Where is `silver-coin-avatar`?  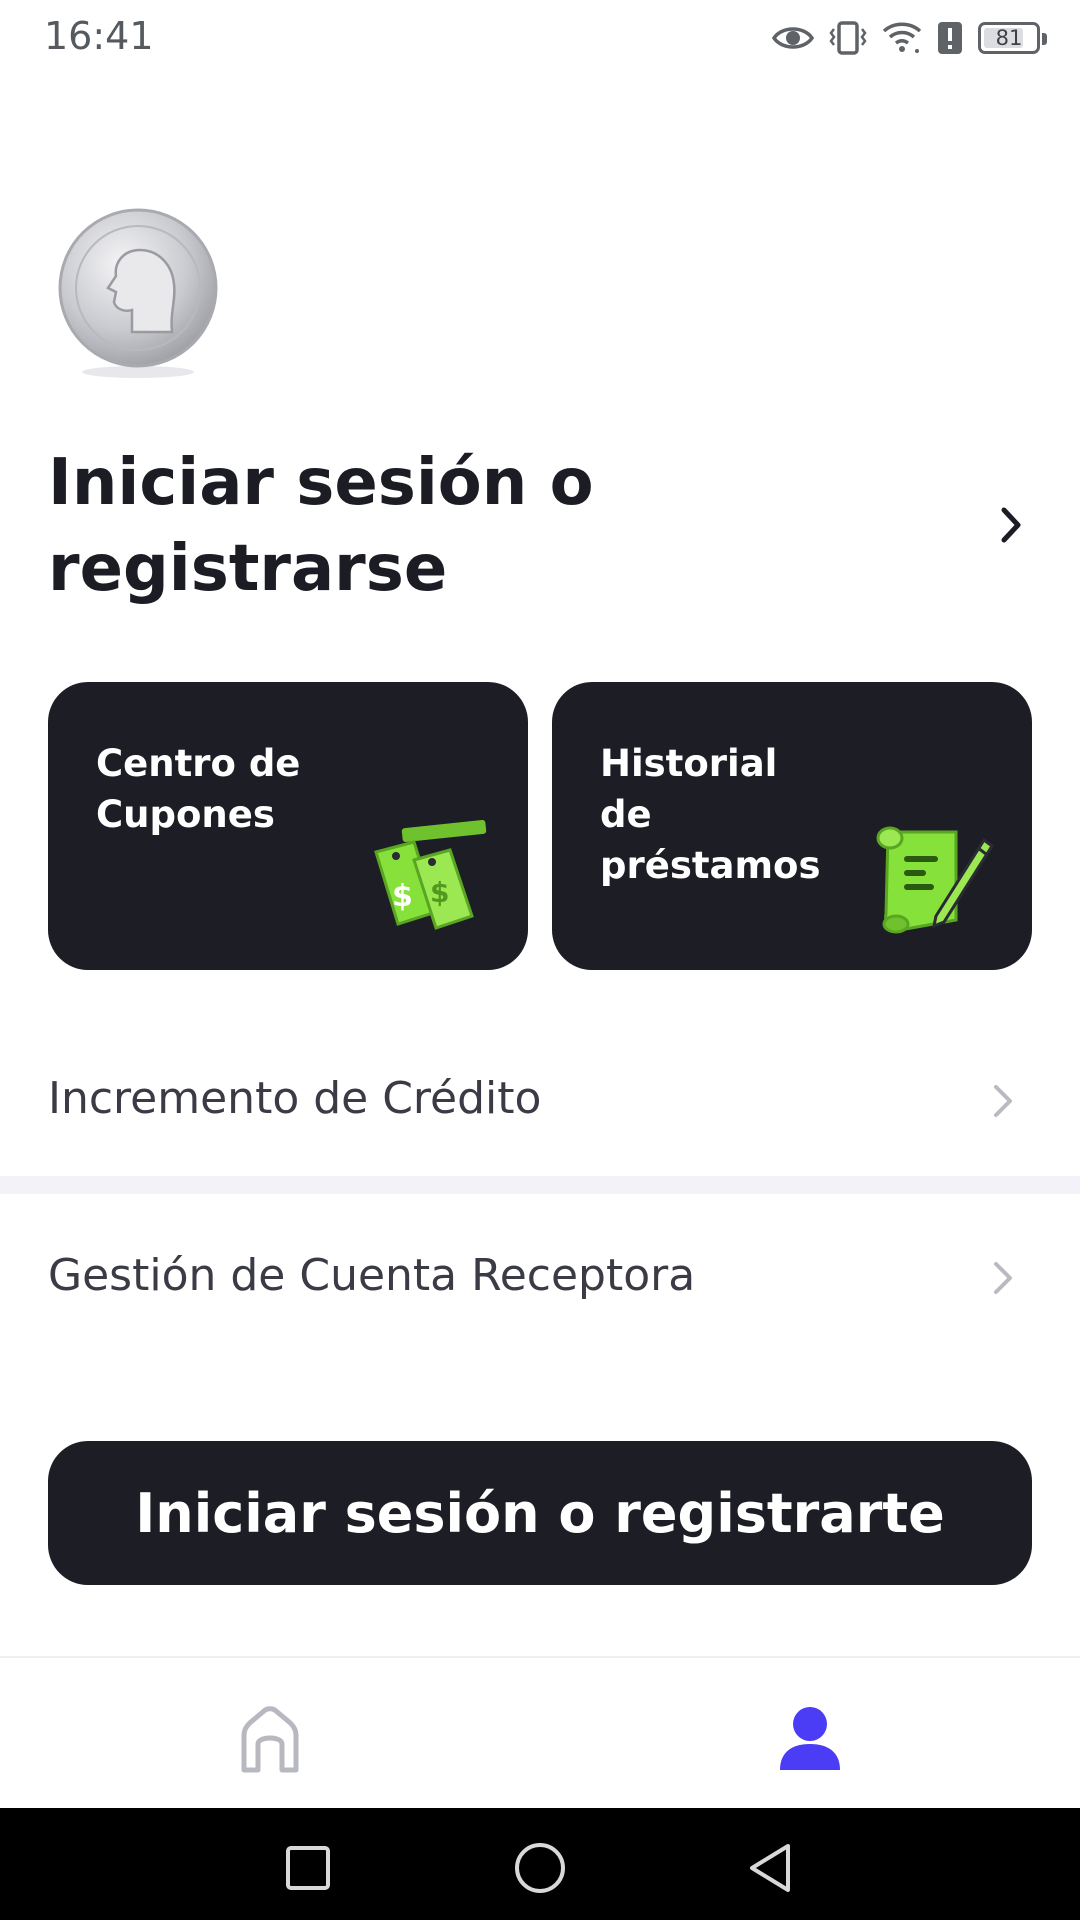 silver-coin-avatar is located at coordinates (138, 293).